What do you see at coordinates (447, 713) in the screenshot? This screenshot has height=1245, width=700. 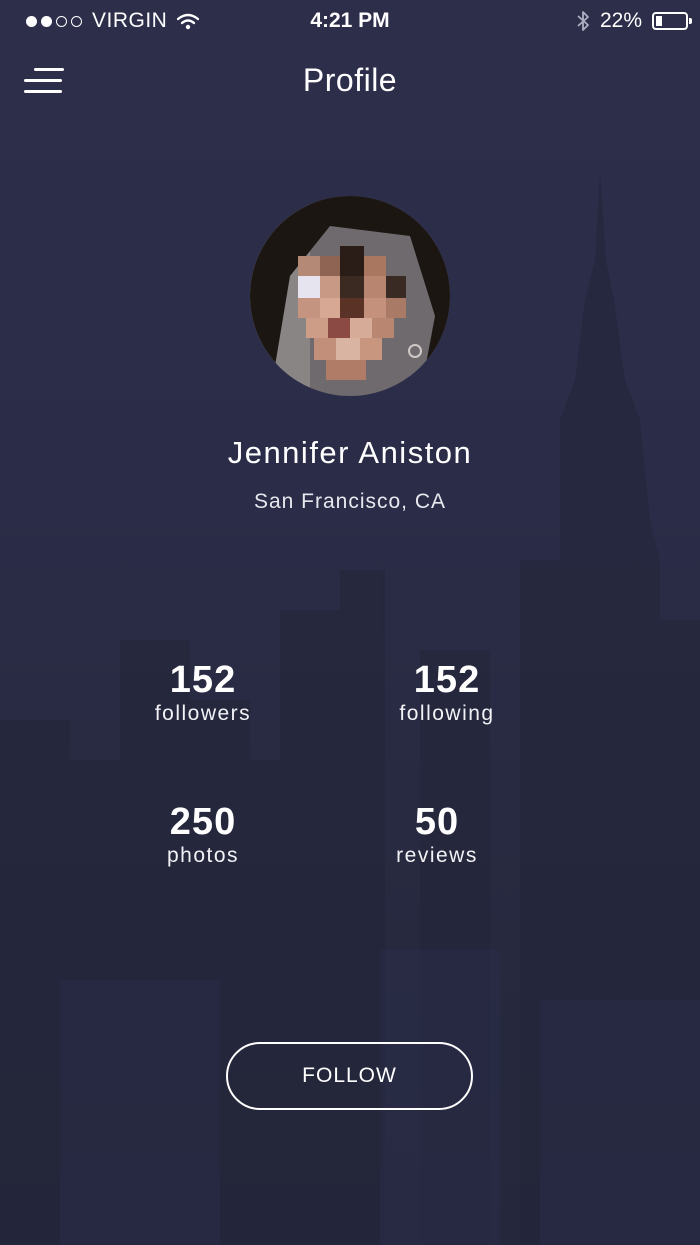 I see `stat-label: following` at bounding box center [447, 713].